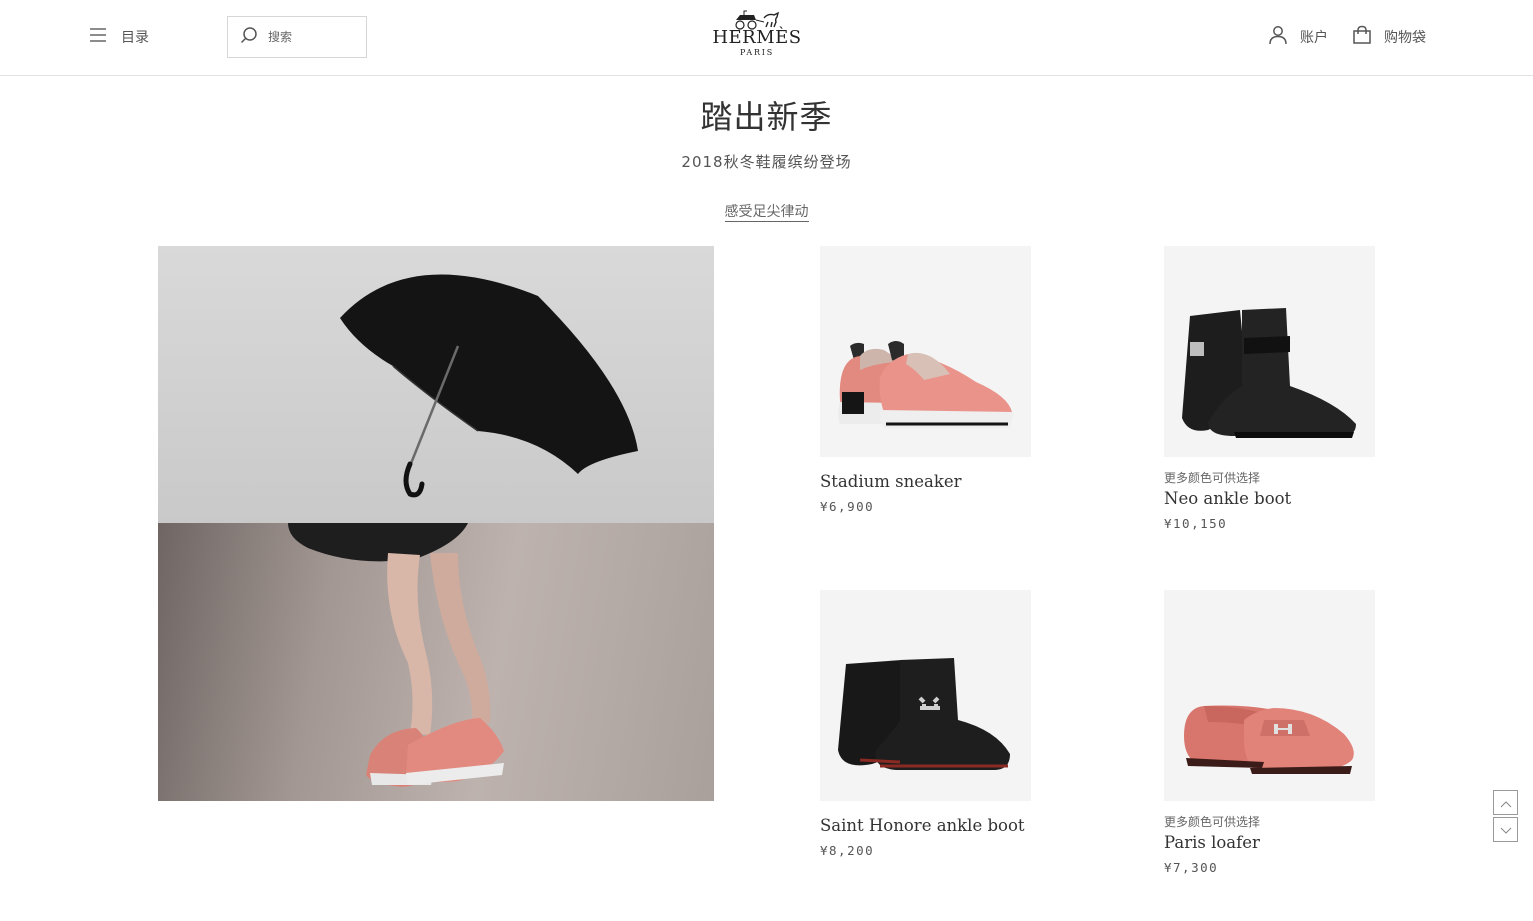 This screenshot has height=921, width=1533. Describe the element at coordinates (135, 38) in the screenshot. I see `menu-label: 目录` at that location.